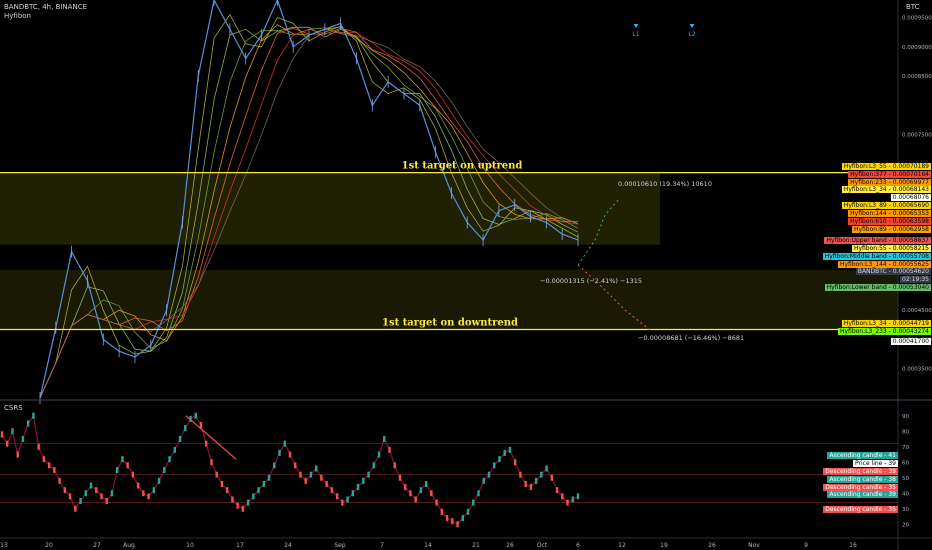  Describe the element at coordinates (97, 545) in the screenshot. I see `time-tick-label: 27` at that location.